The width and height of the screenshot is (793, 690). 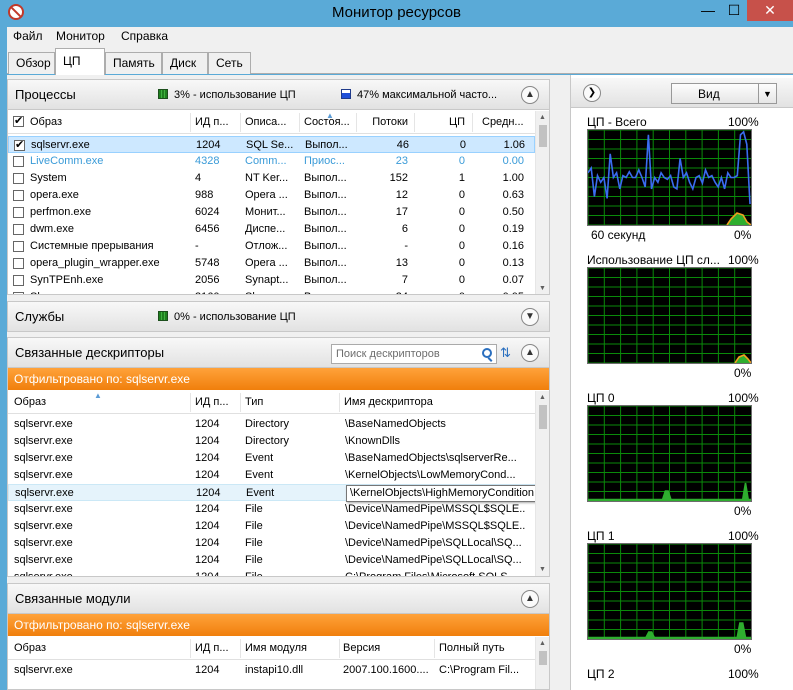 I want to click on tab-disk: Диск, so click(x=185, y=63).